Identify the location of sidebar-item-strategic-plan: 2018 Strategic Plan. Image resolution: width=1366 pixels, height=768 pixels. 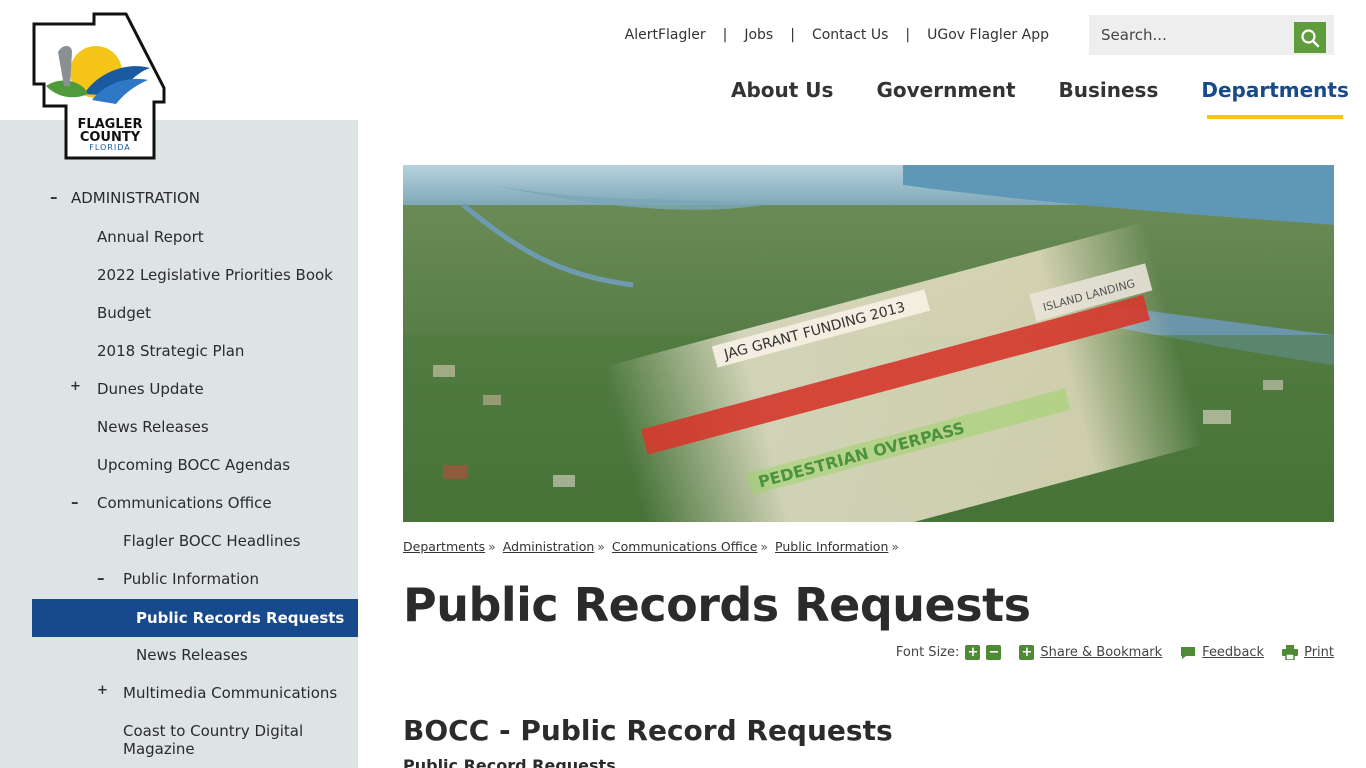
(195, 352).